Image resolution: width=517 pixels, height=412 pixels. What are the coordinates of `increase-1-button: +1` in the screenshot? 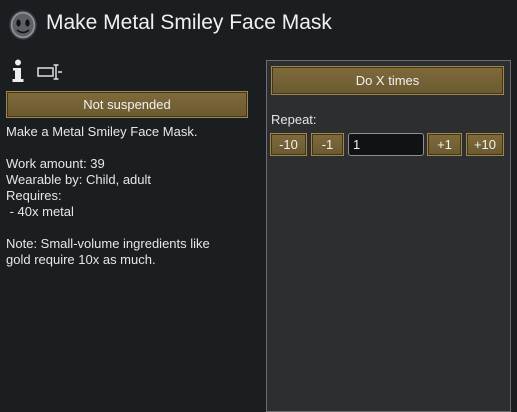 It's located at (444, 144).